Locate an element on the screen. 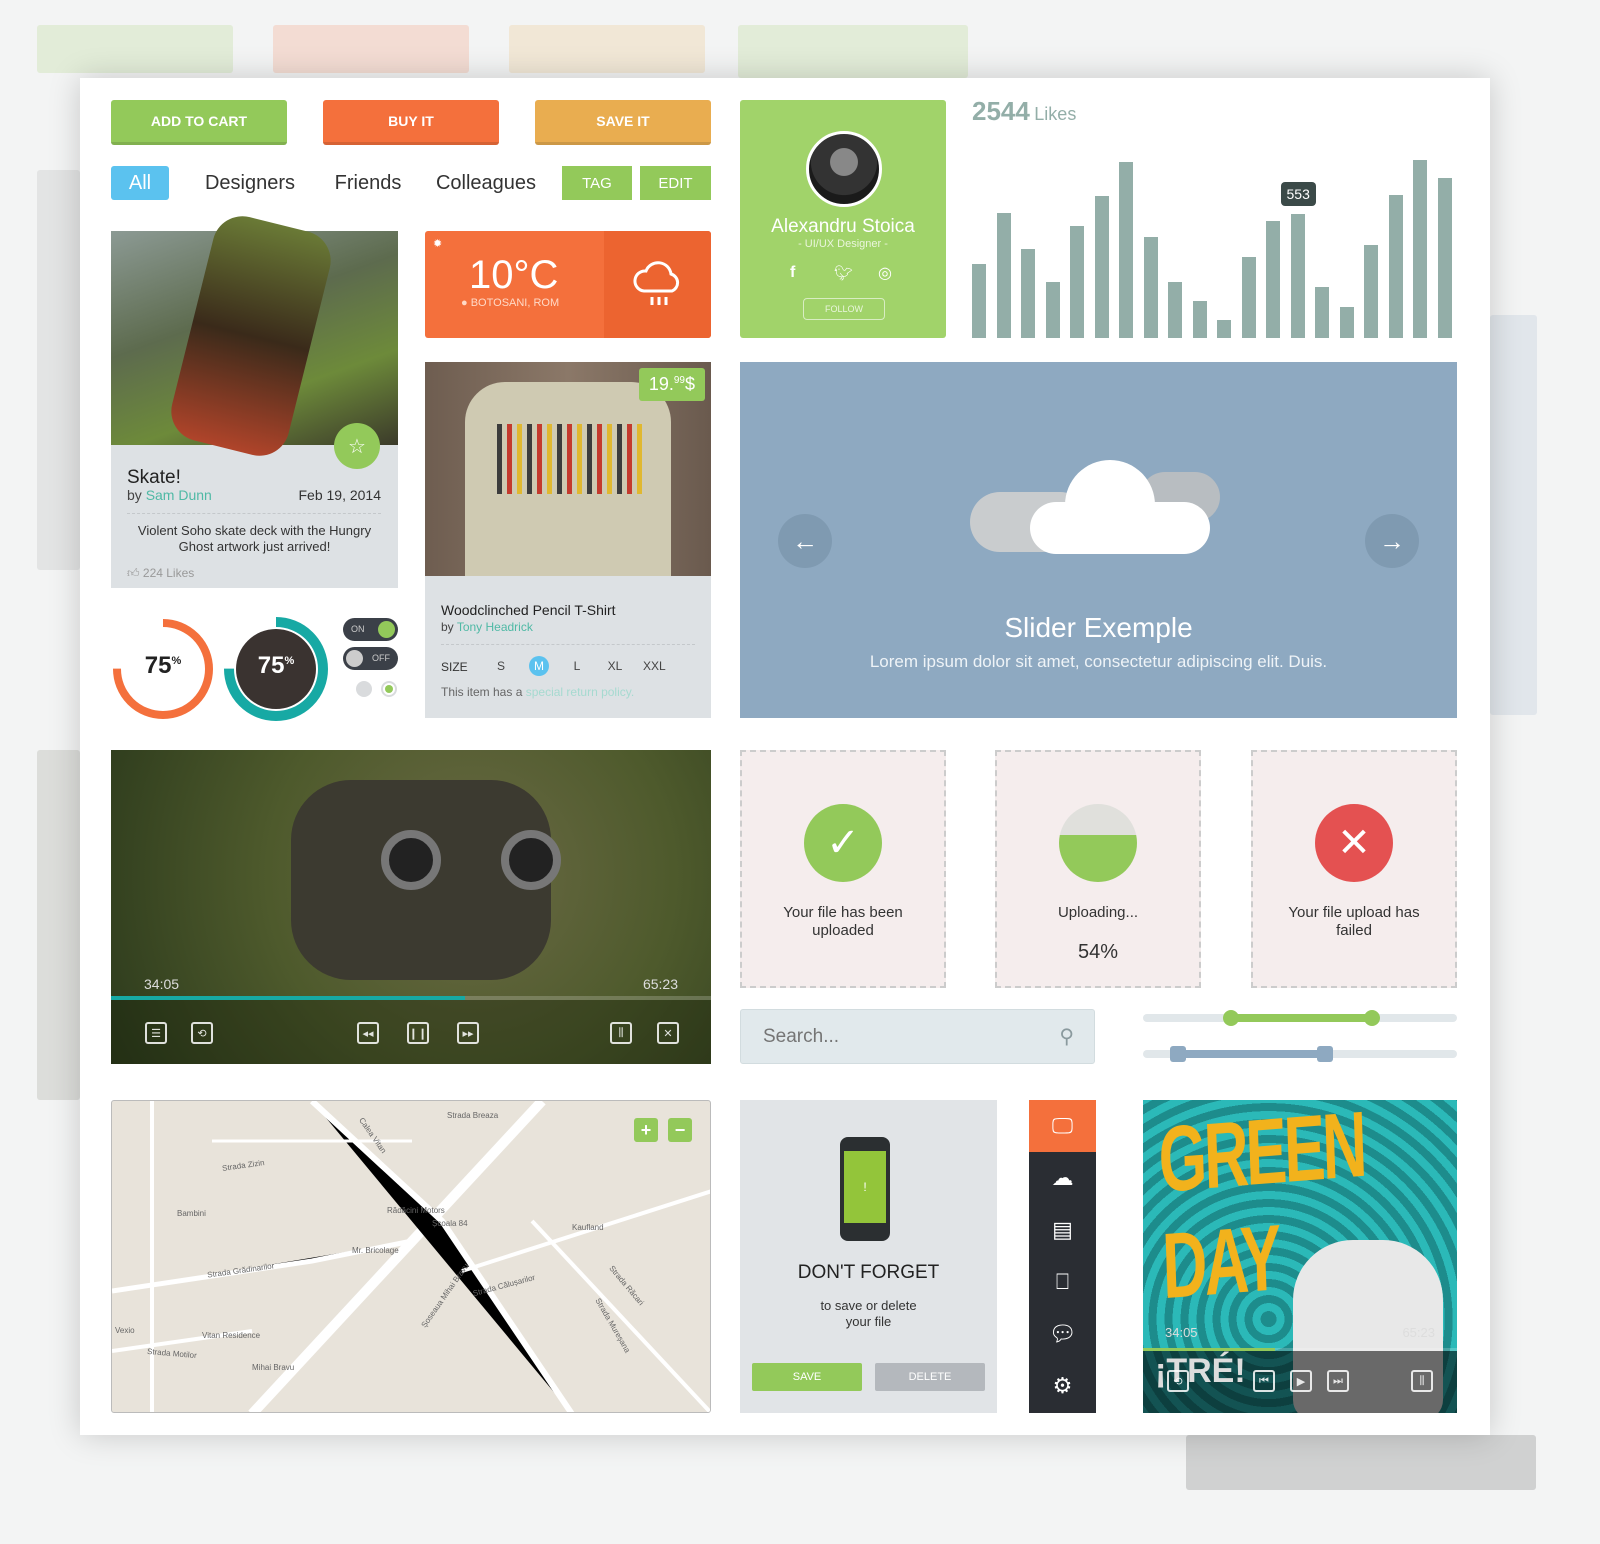 The width and height of the screenshot is (1600, 1544). range-slider-blue is located at coordinates (1300, 1054).